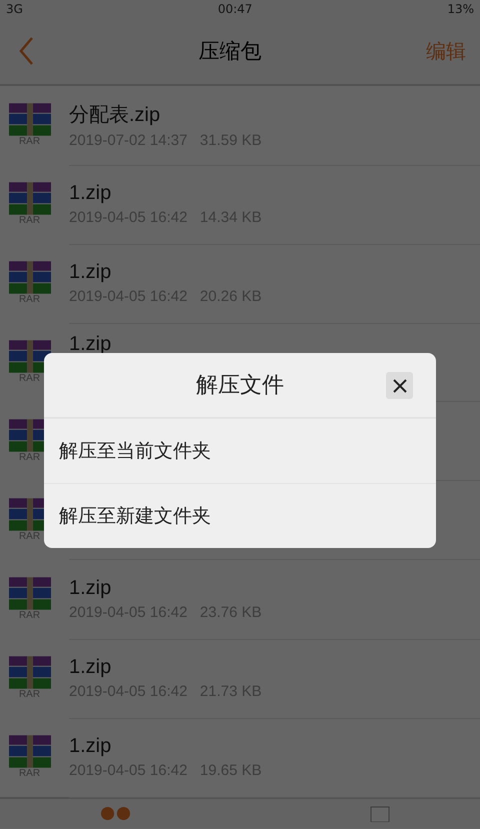  I want to click on clock: 00:47, so click(235, 9).